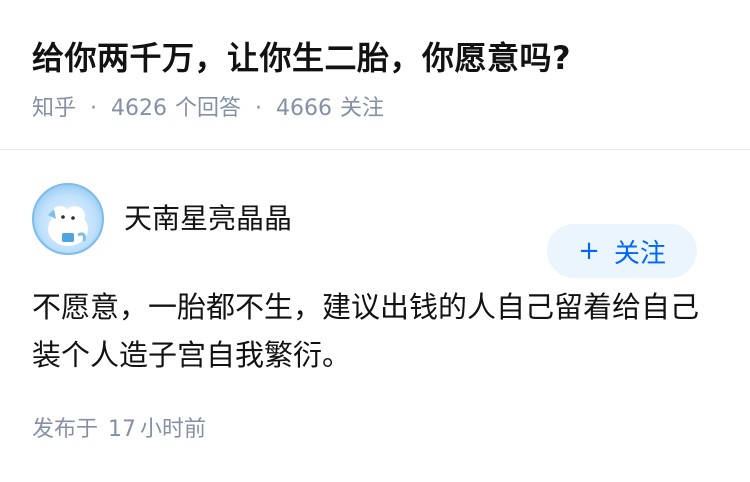 The width and height of the screenshot is (750, 482). Describe the element at coordinates (375, 430) in the screenshot. I see `answer-footer: 发布于 17 小时前` at that location.